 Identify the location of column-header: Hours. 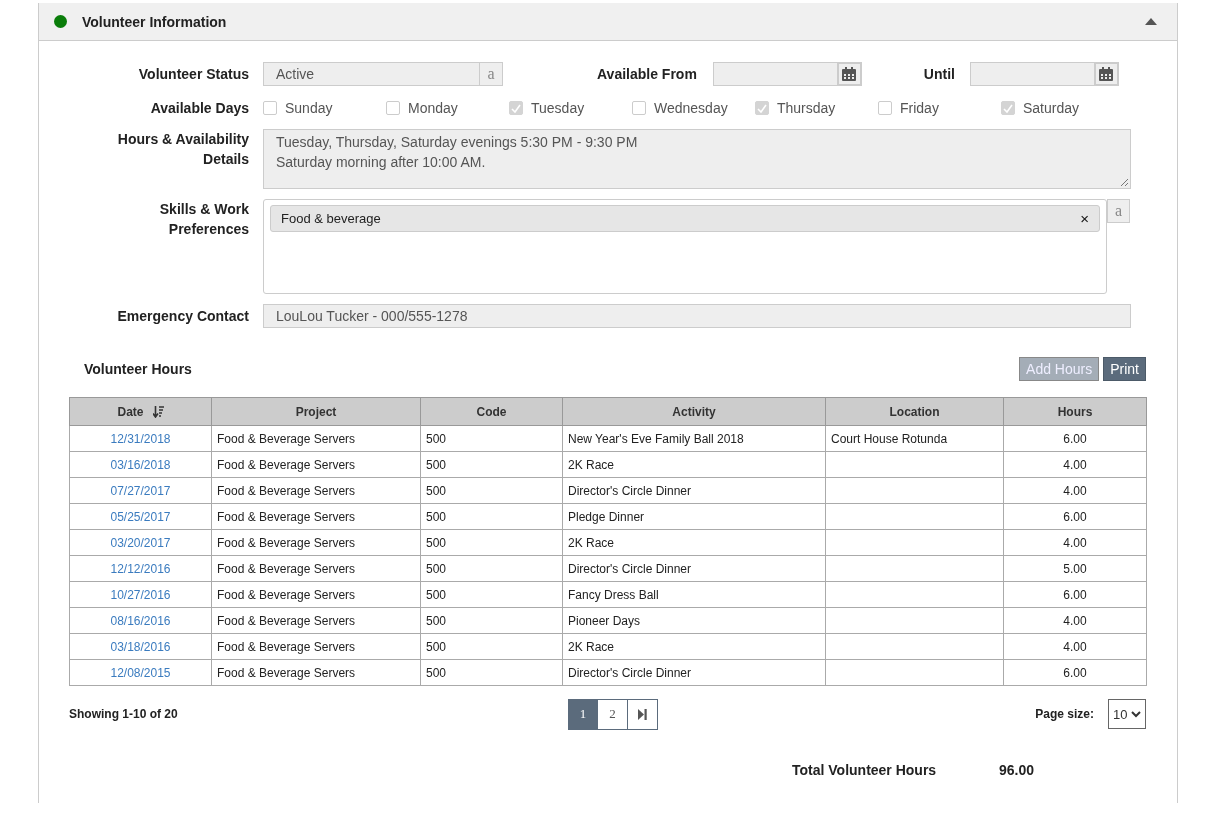
(1075, 411).